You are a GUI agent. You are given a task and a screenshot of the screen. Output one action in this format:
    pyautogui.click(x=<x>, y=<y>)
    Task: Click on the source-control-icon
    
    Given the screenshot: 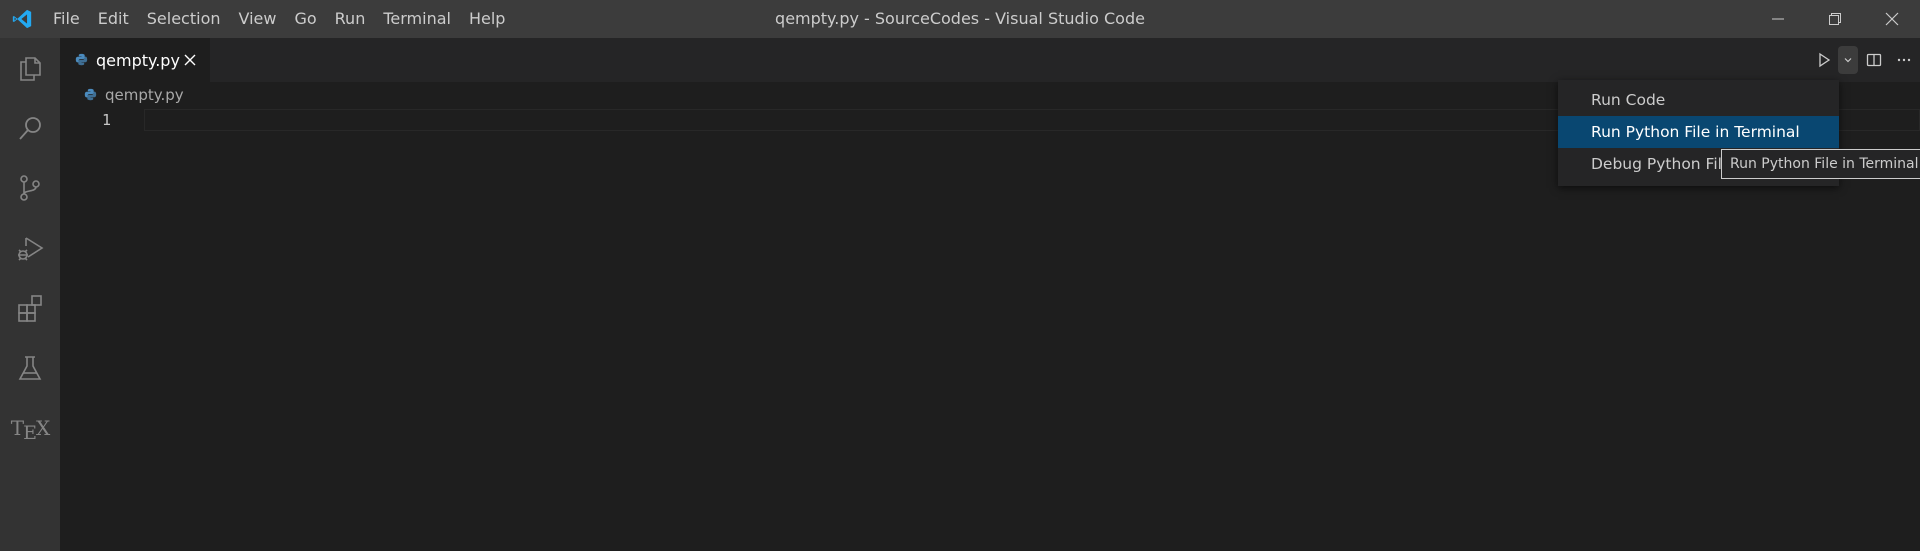 What is the action you would take?
    pyautogui.click(x=30, y=188)
    